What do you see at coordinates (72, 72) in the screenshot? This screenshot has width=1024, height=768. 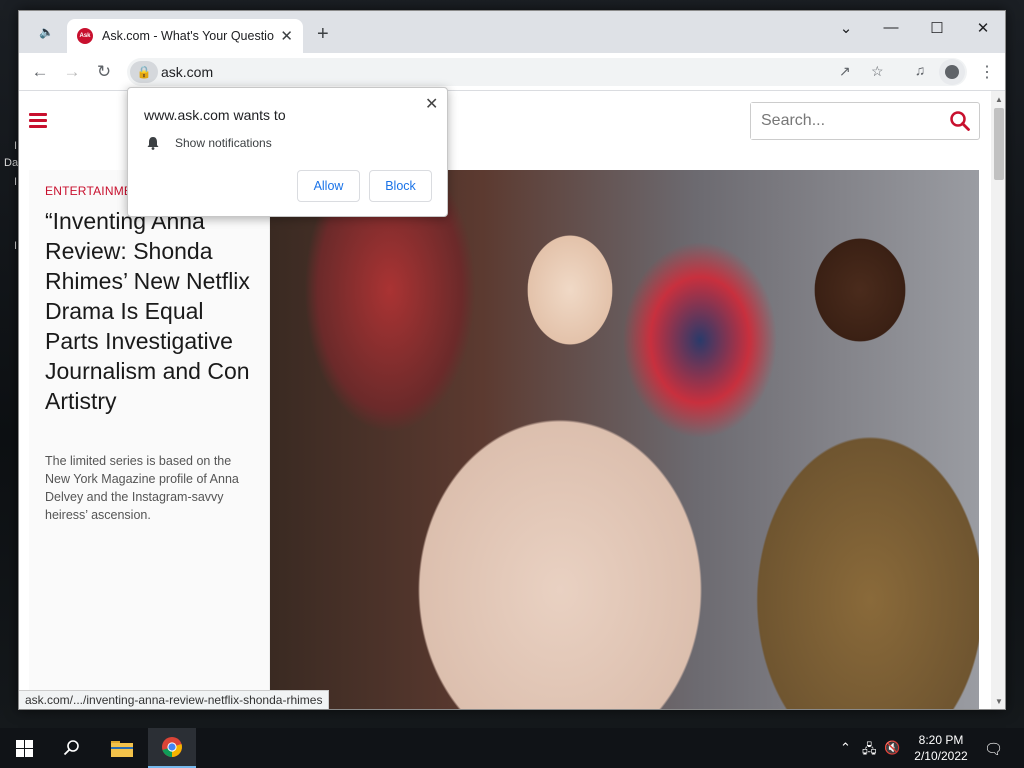 I see `forward-button: →` at bounding box center [72, 72].